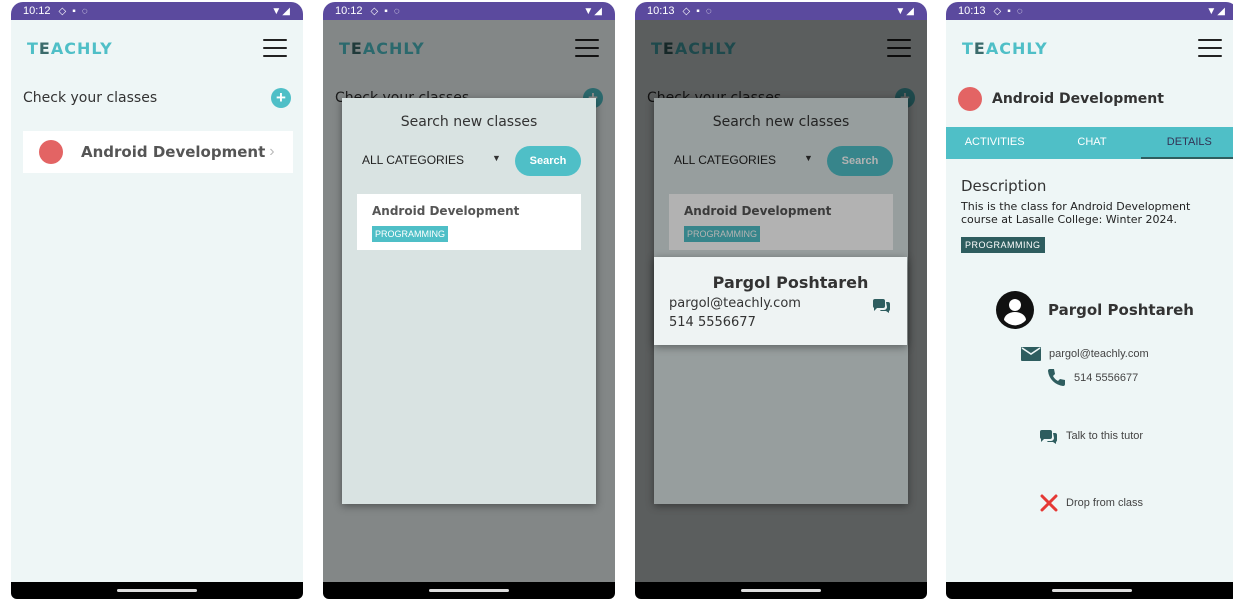  I want to click on dropdown-caret-icon: ▼, so click(496, 158).